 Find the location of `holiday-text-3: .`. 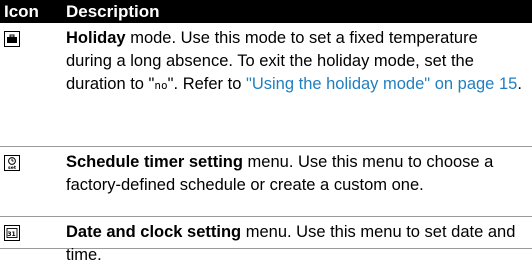

holiday-text-3: . is located at coordinates (519, 84).